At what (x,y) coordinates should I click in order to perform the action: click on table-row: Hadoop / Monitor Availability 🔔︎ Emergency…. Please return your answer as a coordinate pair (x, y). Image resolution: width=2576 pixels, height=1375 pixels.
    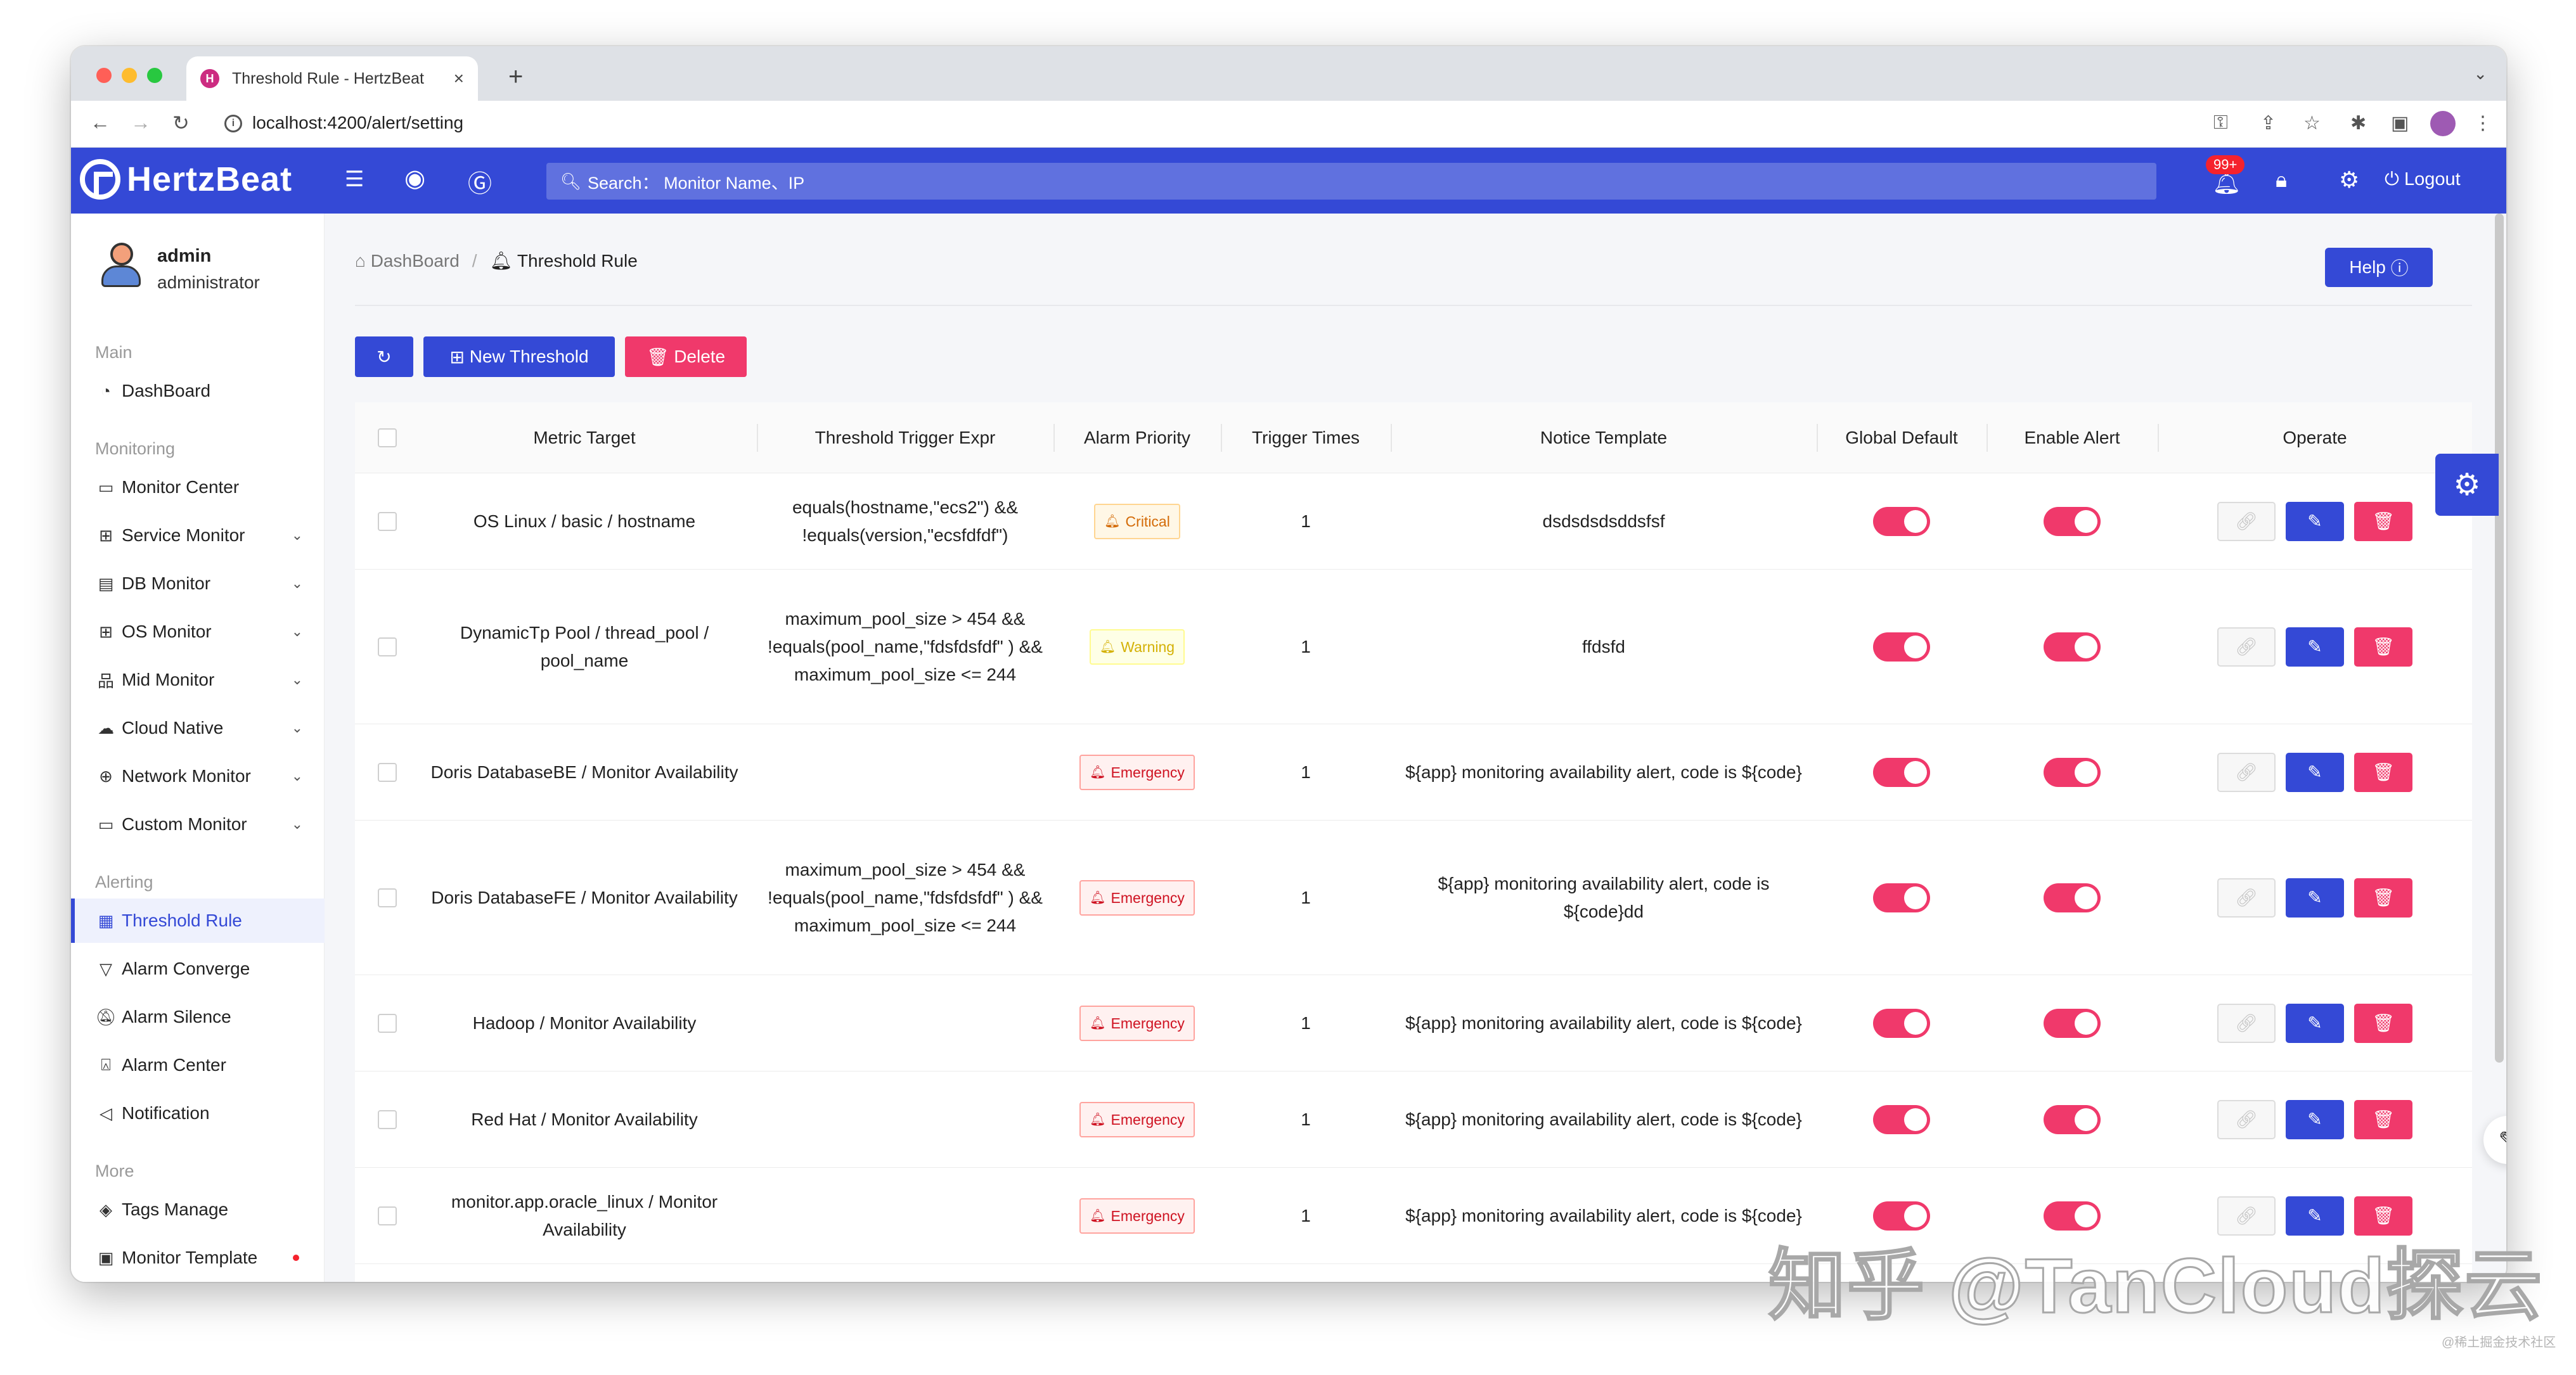
    Looking at the image, I should click on (1414, 1023).